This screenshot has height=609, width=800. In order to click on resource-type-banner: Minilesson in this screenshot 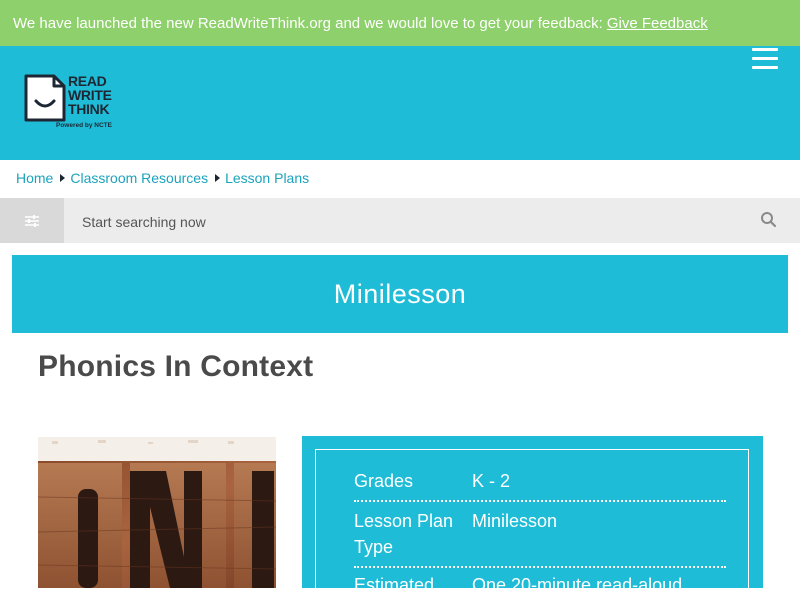, I will do `click(400, 294)`.